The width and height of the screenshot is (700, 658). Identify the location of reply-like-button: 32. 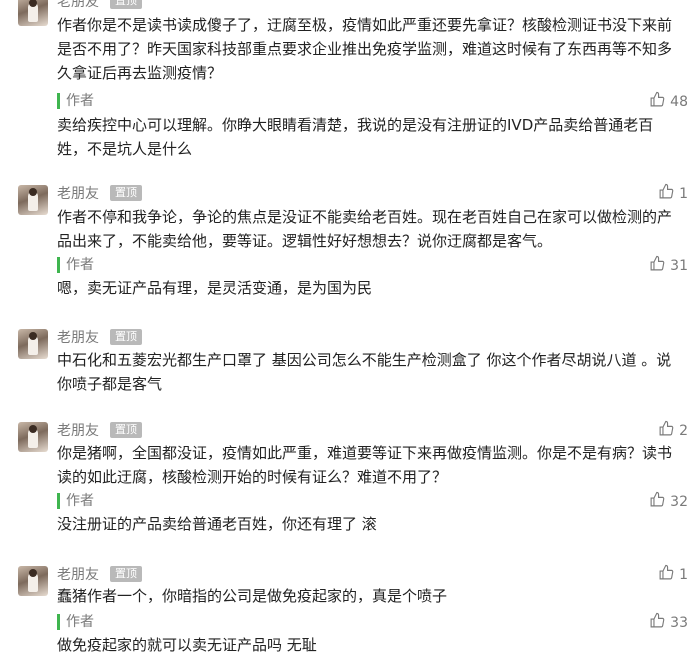
(668, 501).